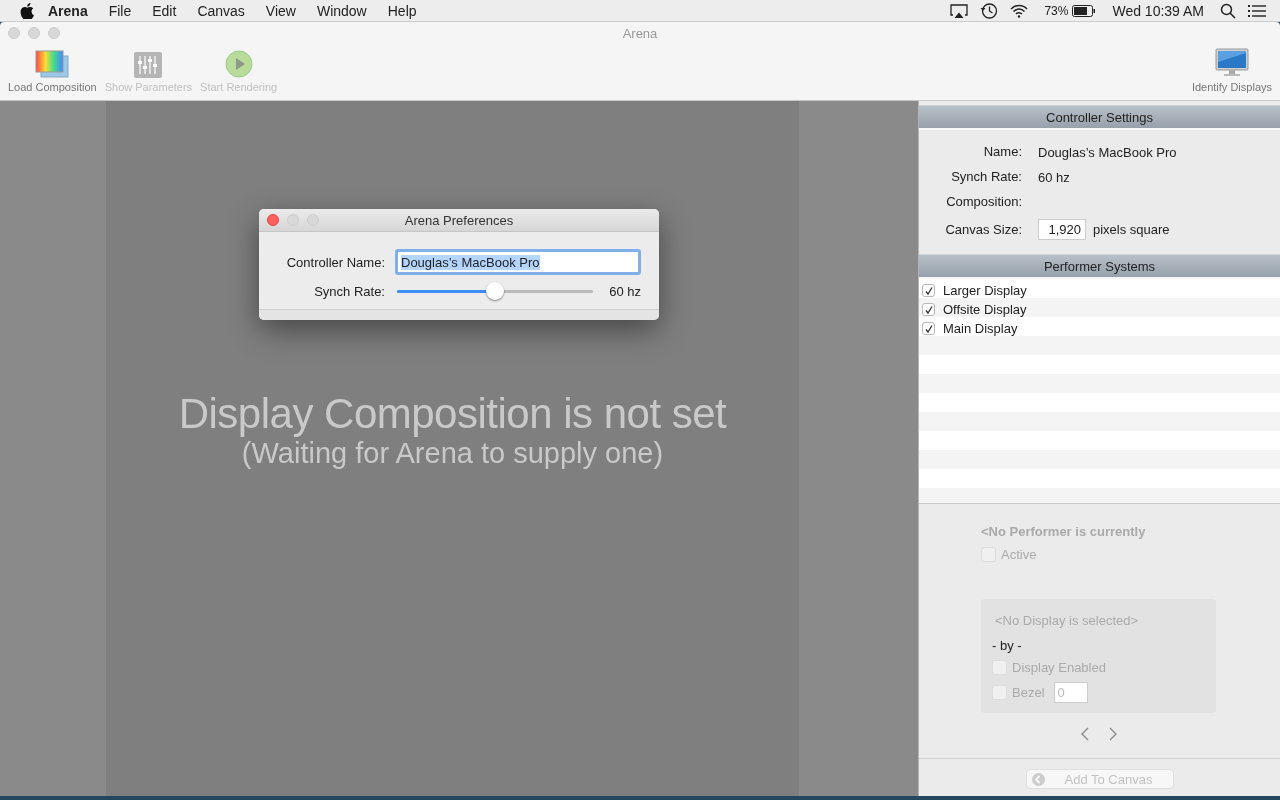 The height and width of the screenshot is (800, 1280). What do you see at coordinates (341, 10) in the screenshot?
I see `menu-item: Window` at bounding box center [341, 10].